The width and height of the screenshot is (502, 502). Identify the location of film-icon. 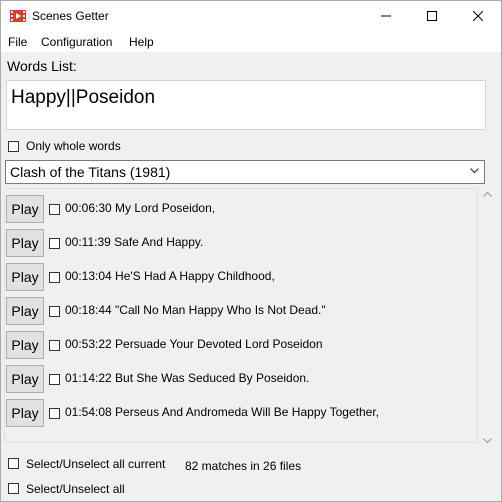
(18, 16).